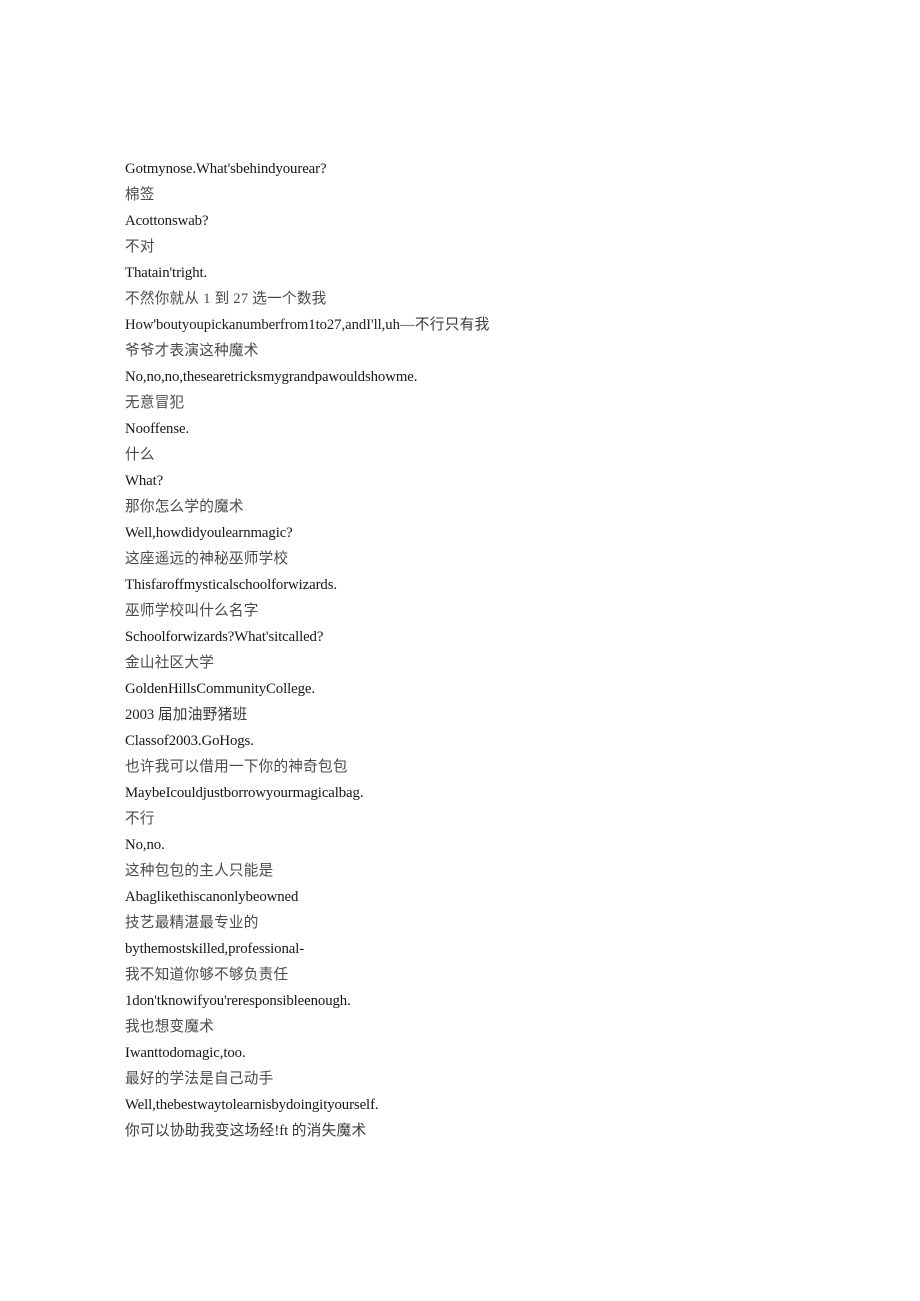 This screenshot has width=920, height=1301. I want to click on subtitle-line-zh: 那你怎么学的魔术, so click(184, 507).